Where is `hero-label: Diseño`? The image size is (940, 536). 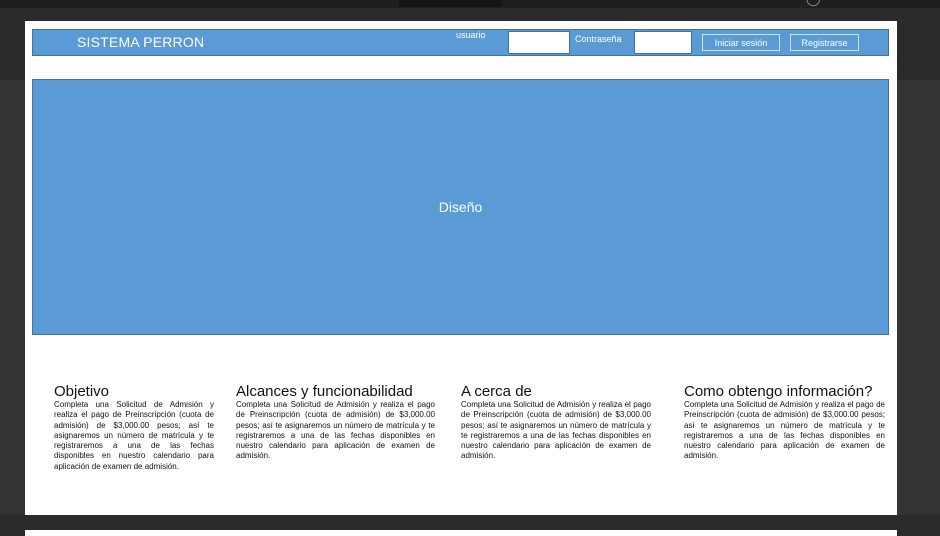
hero-label: Diseño is located at coordinates (460, 207).